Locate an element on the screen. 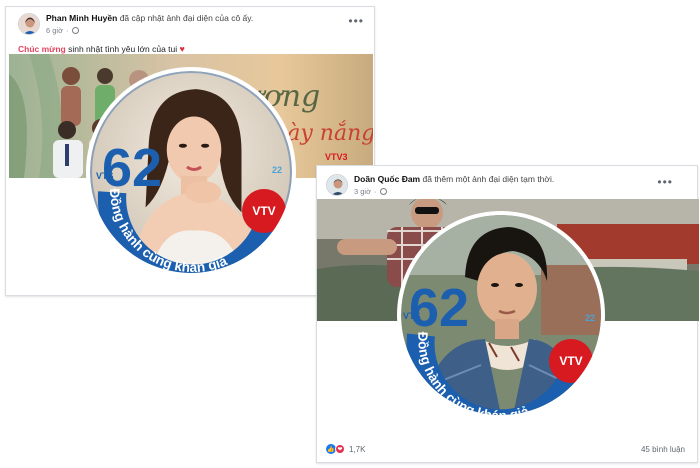 Image resolution: width=700 pixels, height=468 pixels. author-name: Phan Minh Huyền is located at coordinates (81, 18).